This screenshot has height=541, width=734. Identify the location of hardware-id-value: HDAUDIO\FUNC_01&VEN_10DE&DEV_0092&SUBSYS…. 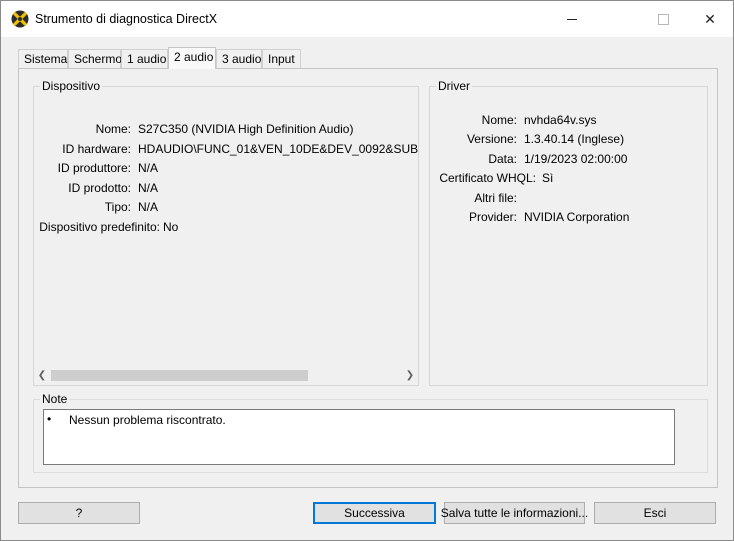
(278, 149).